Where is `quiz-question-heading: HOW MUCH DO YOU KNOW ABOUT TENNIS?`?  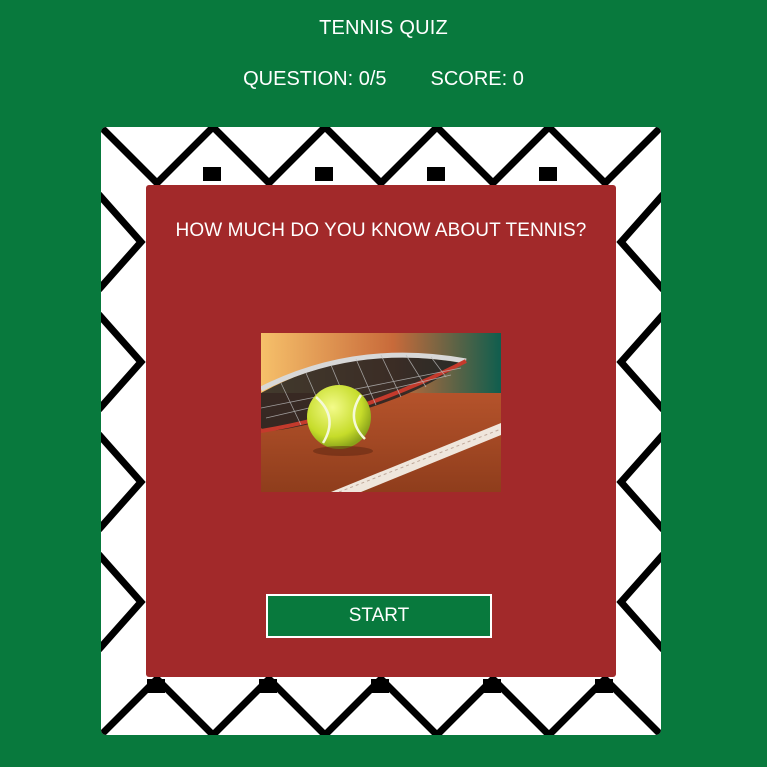
quiz-question-heading: HOW MUCH DO YOU KNOW ABOUT TENNIS? is located at coordinates (381, 230).